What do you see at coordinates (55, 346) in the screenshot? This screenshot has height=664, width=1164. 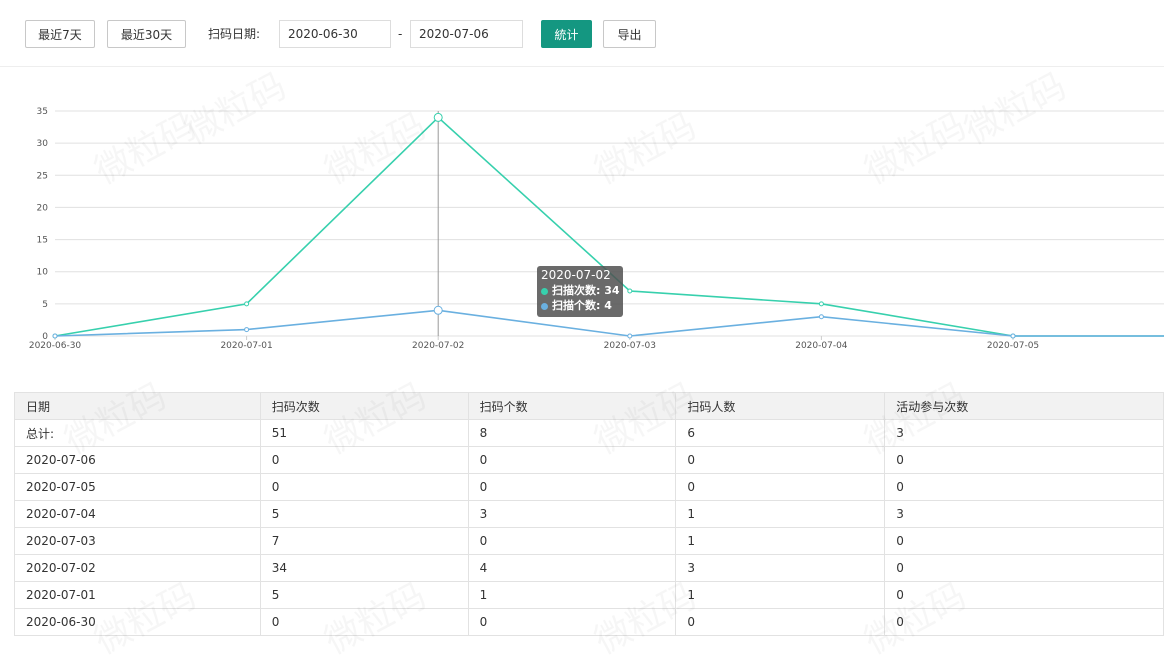 I see `x-tick-label: 2020-06-30` at bounding box center [55, 346].